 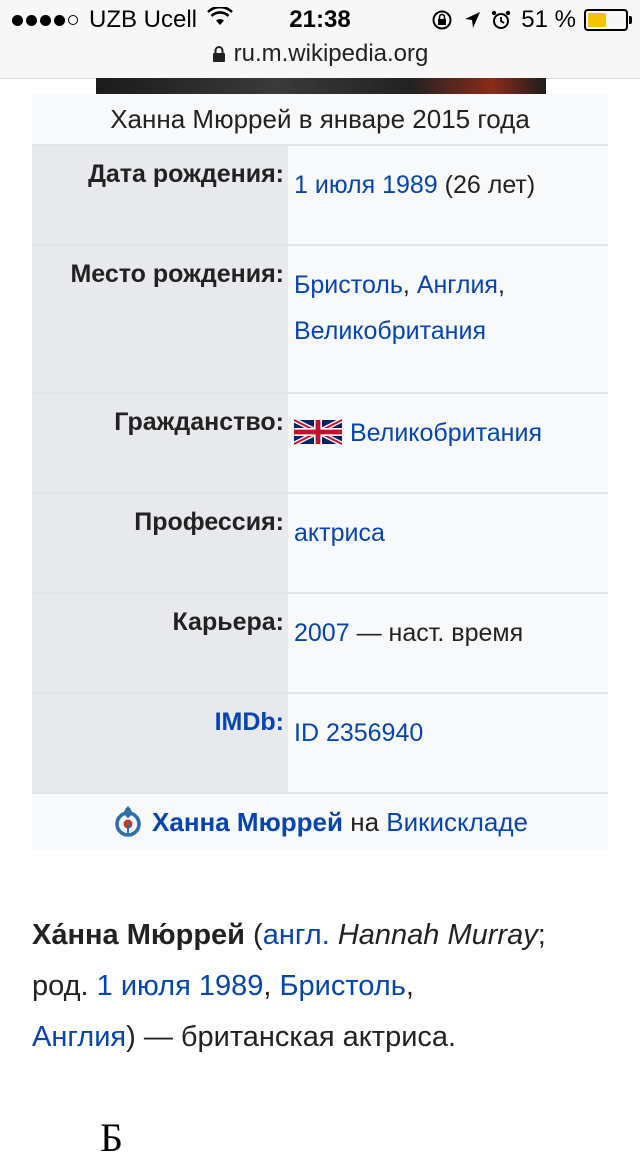 What do you see at coordinates (448, 543) in the screenshot?
I see `row-value: актриса` at bounding box center [448, 543].